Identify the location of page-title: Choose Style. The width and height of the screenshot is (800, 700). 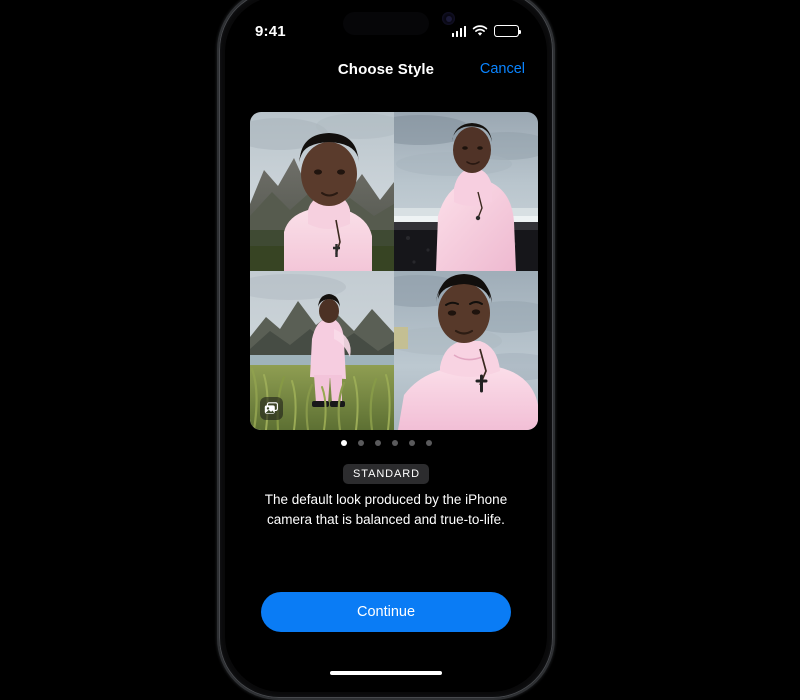
(386, 69).